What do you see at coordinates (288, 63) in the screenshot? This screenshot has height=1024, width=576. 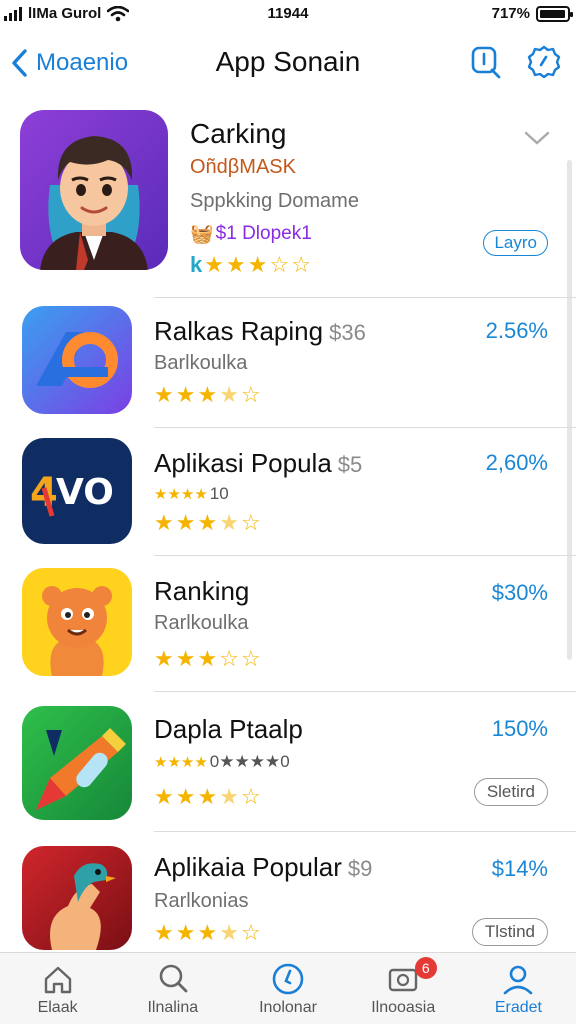 I see `nav-bar: Moaenio App Sonain` at bounding box center [288, 63].